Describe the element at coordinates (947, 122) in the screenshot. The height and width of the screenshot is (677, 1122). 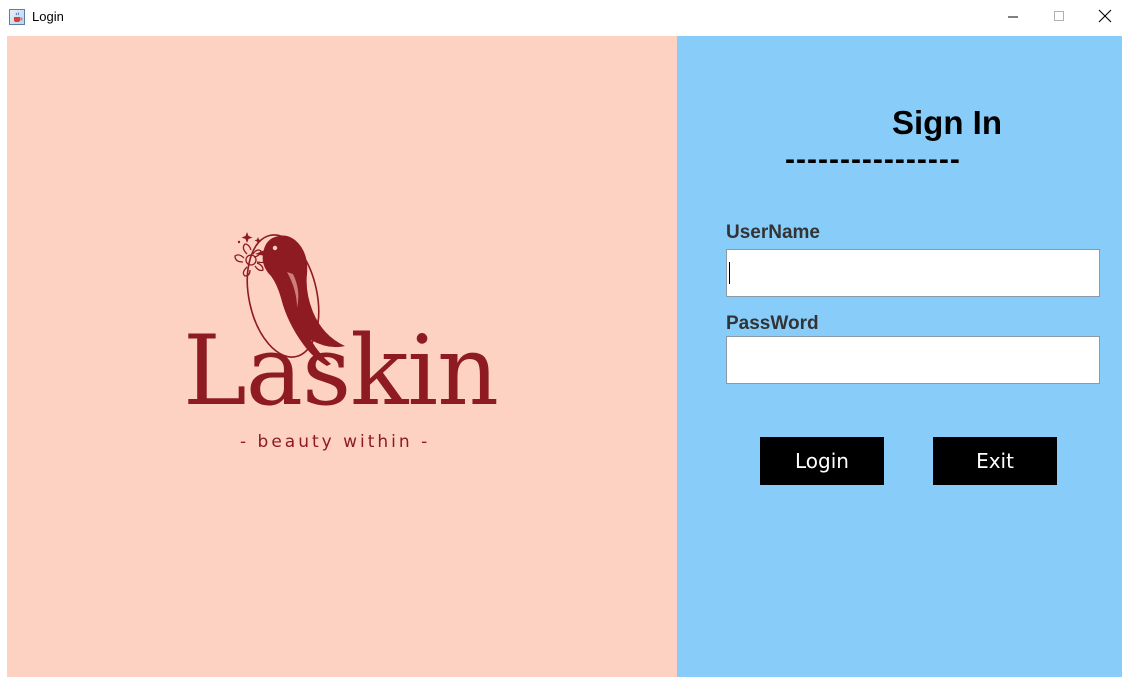
I see `signin-title: Sign In` at that location.